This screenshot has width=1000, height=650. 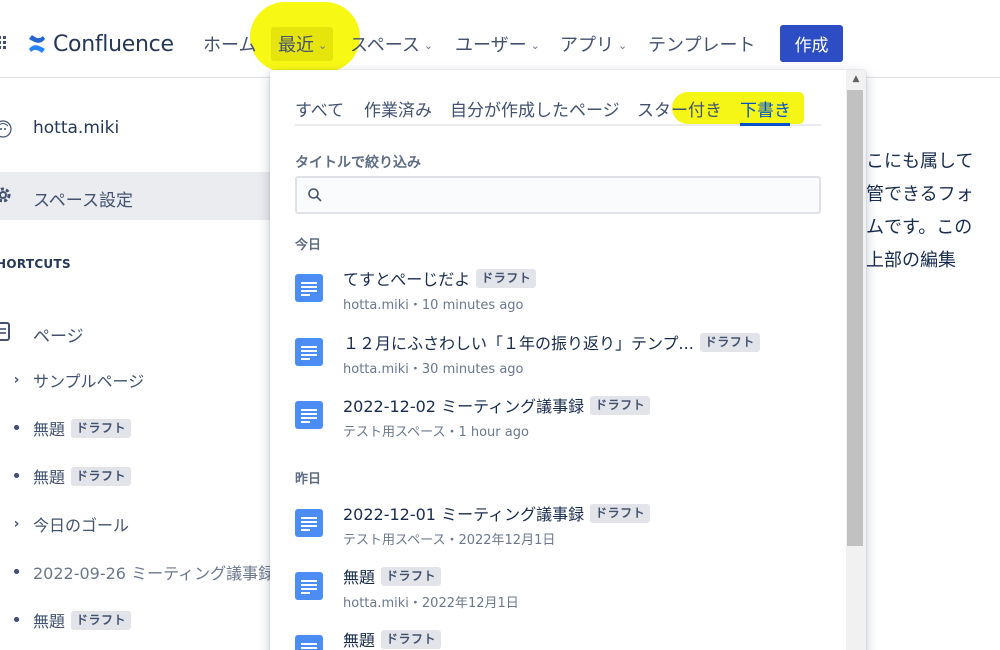 I want to click on tab-starred: スター付き, so click(x=679, y=108).